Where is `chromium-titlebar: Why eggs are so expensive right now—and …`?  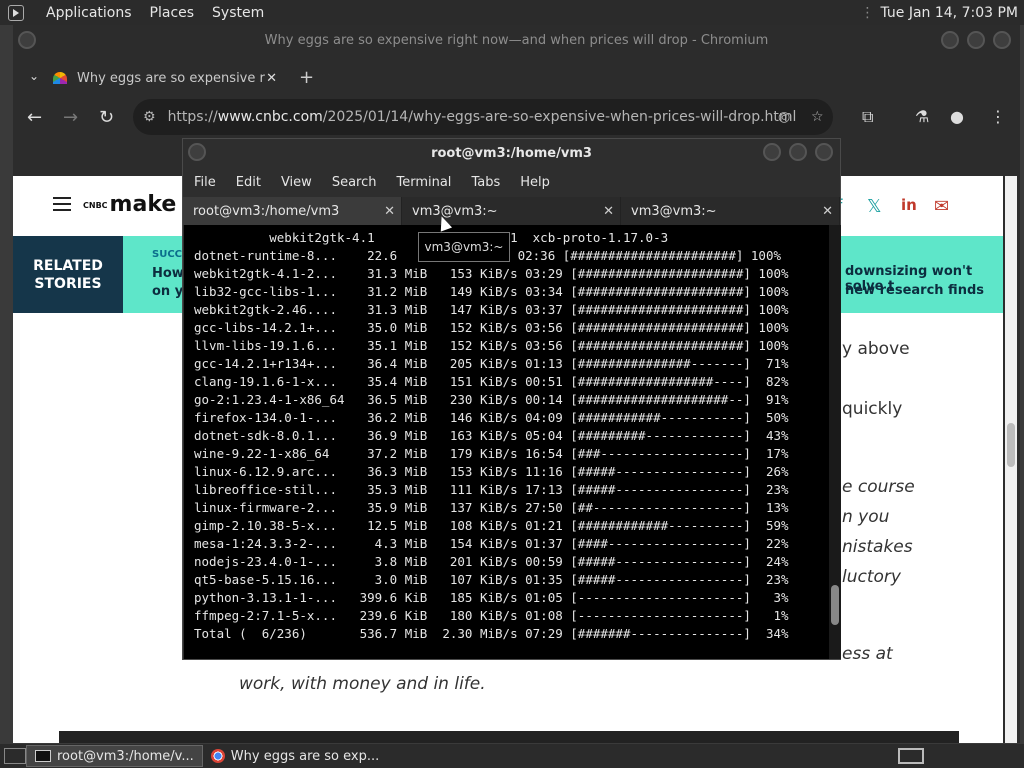 chromium-titlebar: Why eggs are so expensive right now—and … is located at coordinates (516, 40).